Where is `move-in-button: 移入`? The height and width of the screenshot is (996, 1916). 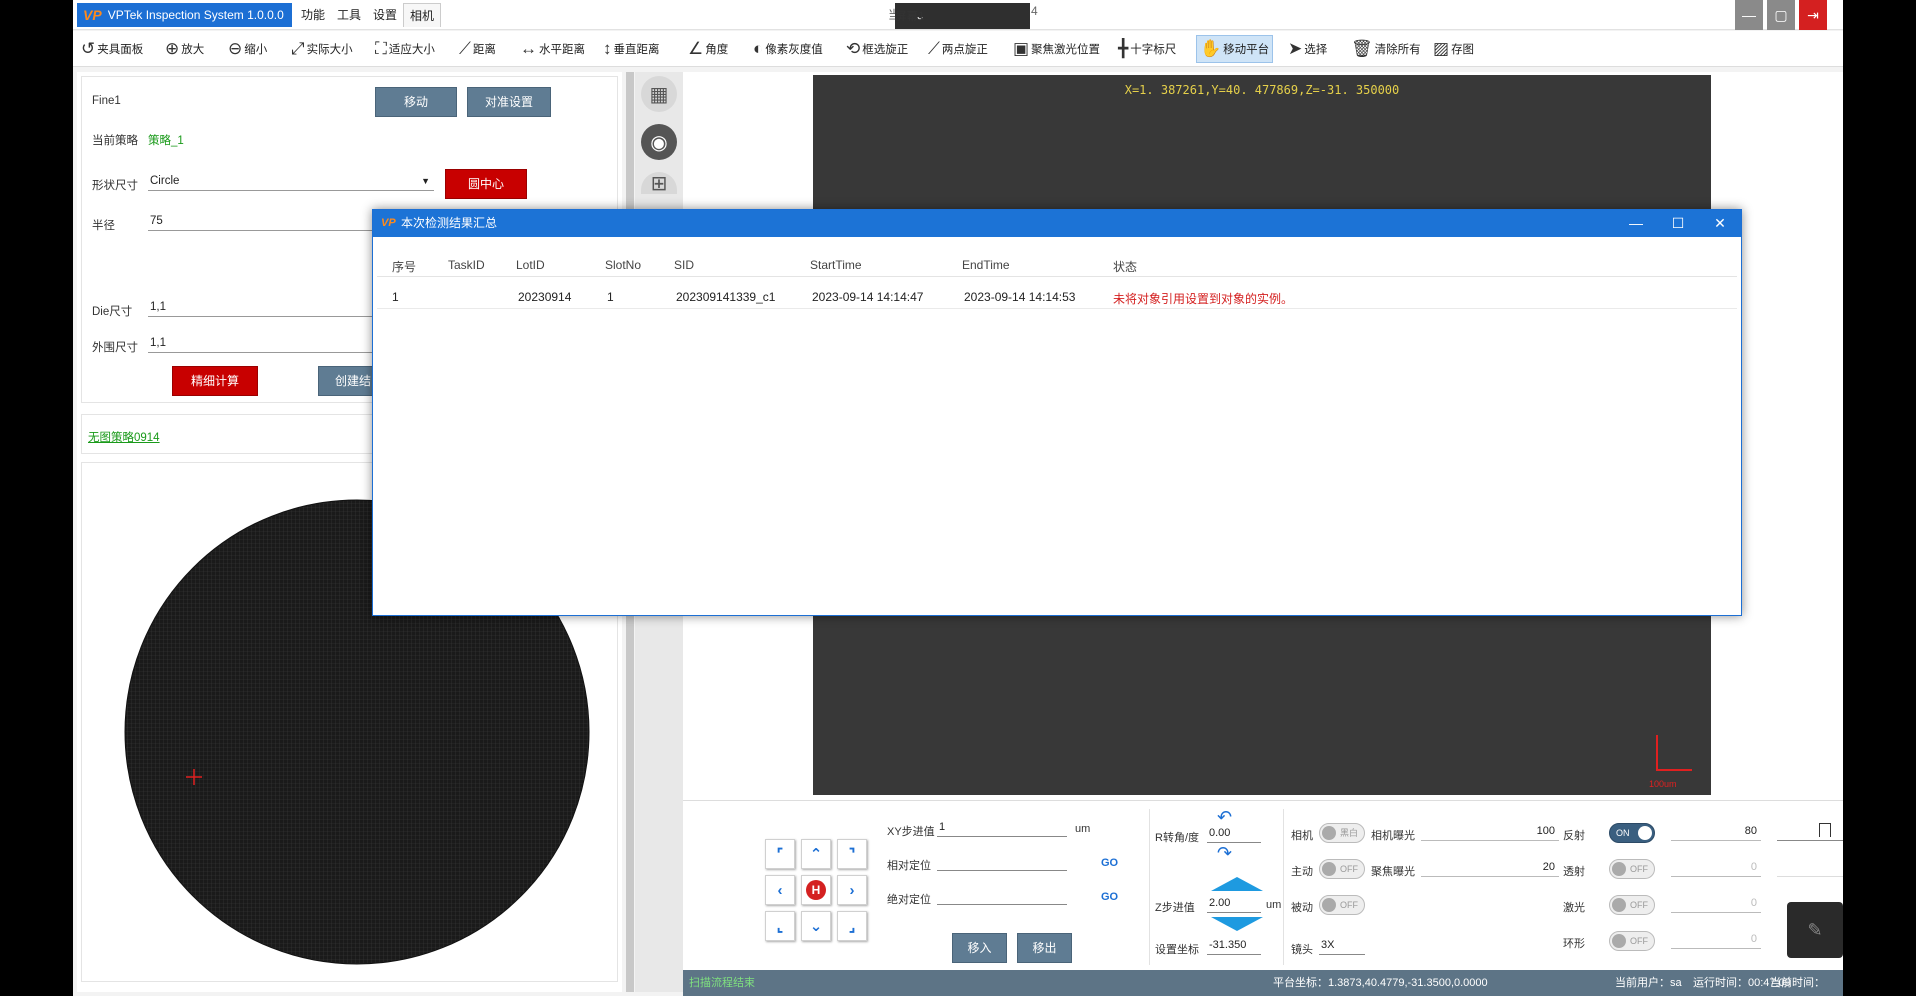
move-in-button: 移入 is located at coordinates (979, 948).